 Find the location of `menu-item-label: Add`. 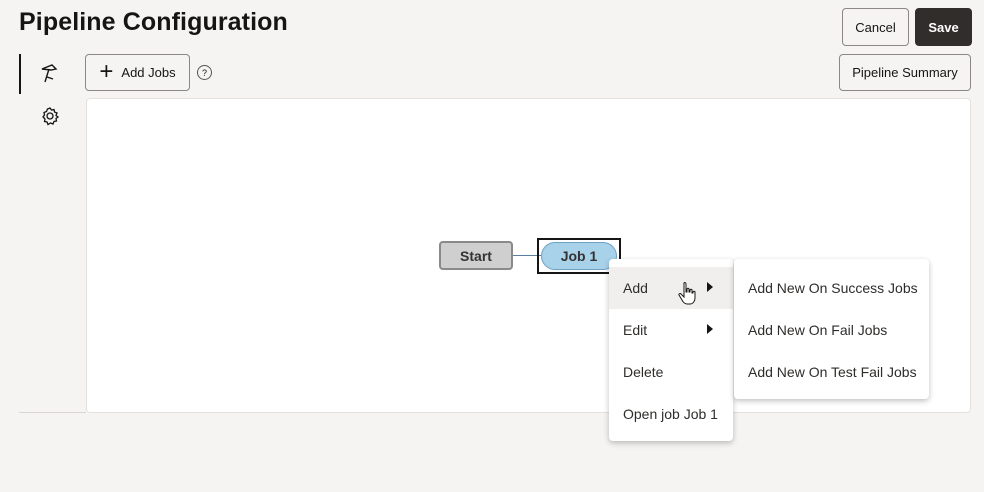

menu-item-label: Add is located at coordinates (635, 288).